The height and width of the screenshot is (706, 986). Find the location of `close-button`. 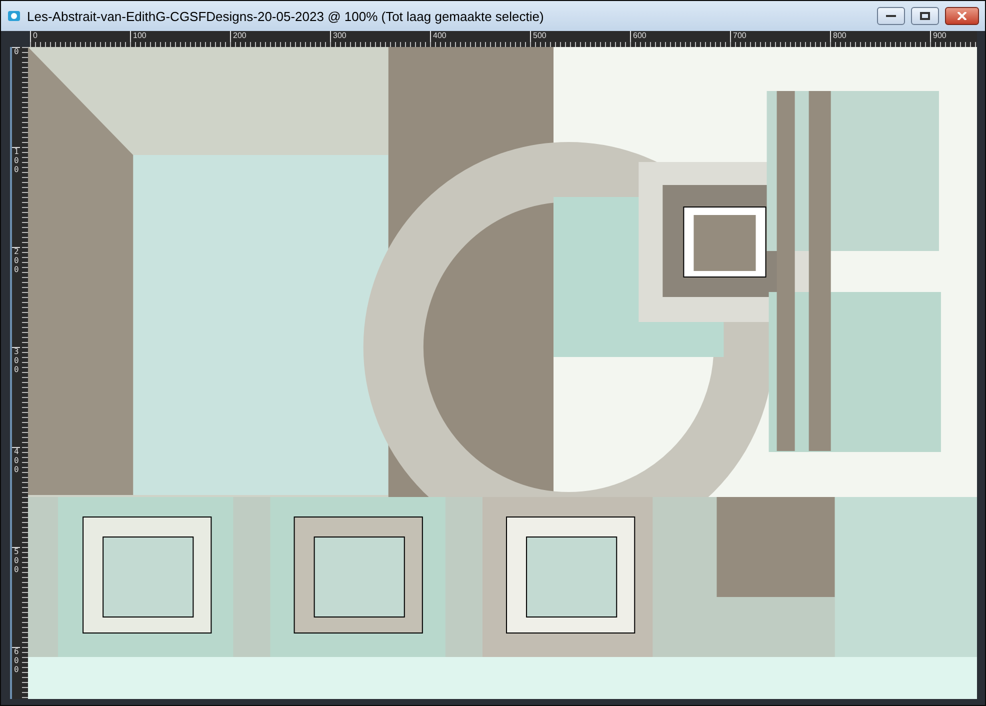

close-button is located at coordinates (962, 16).